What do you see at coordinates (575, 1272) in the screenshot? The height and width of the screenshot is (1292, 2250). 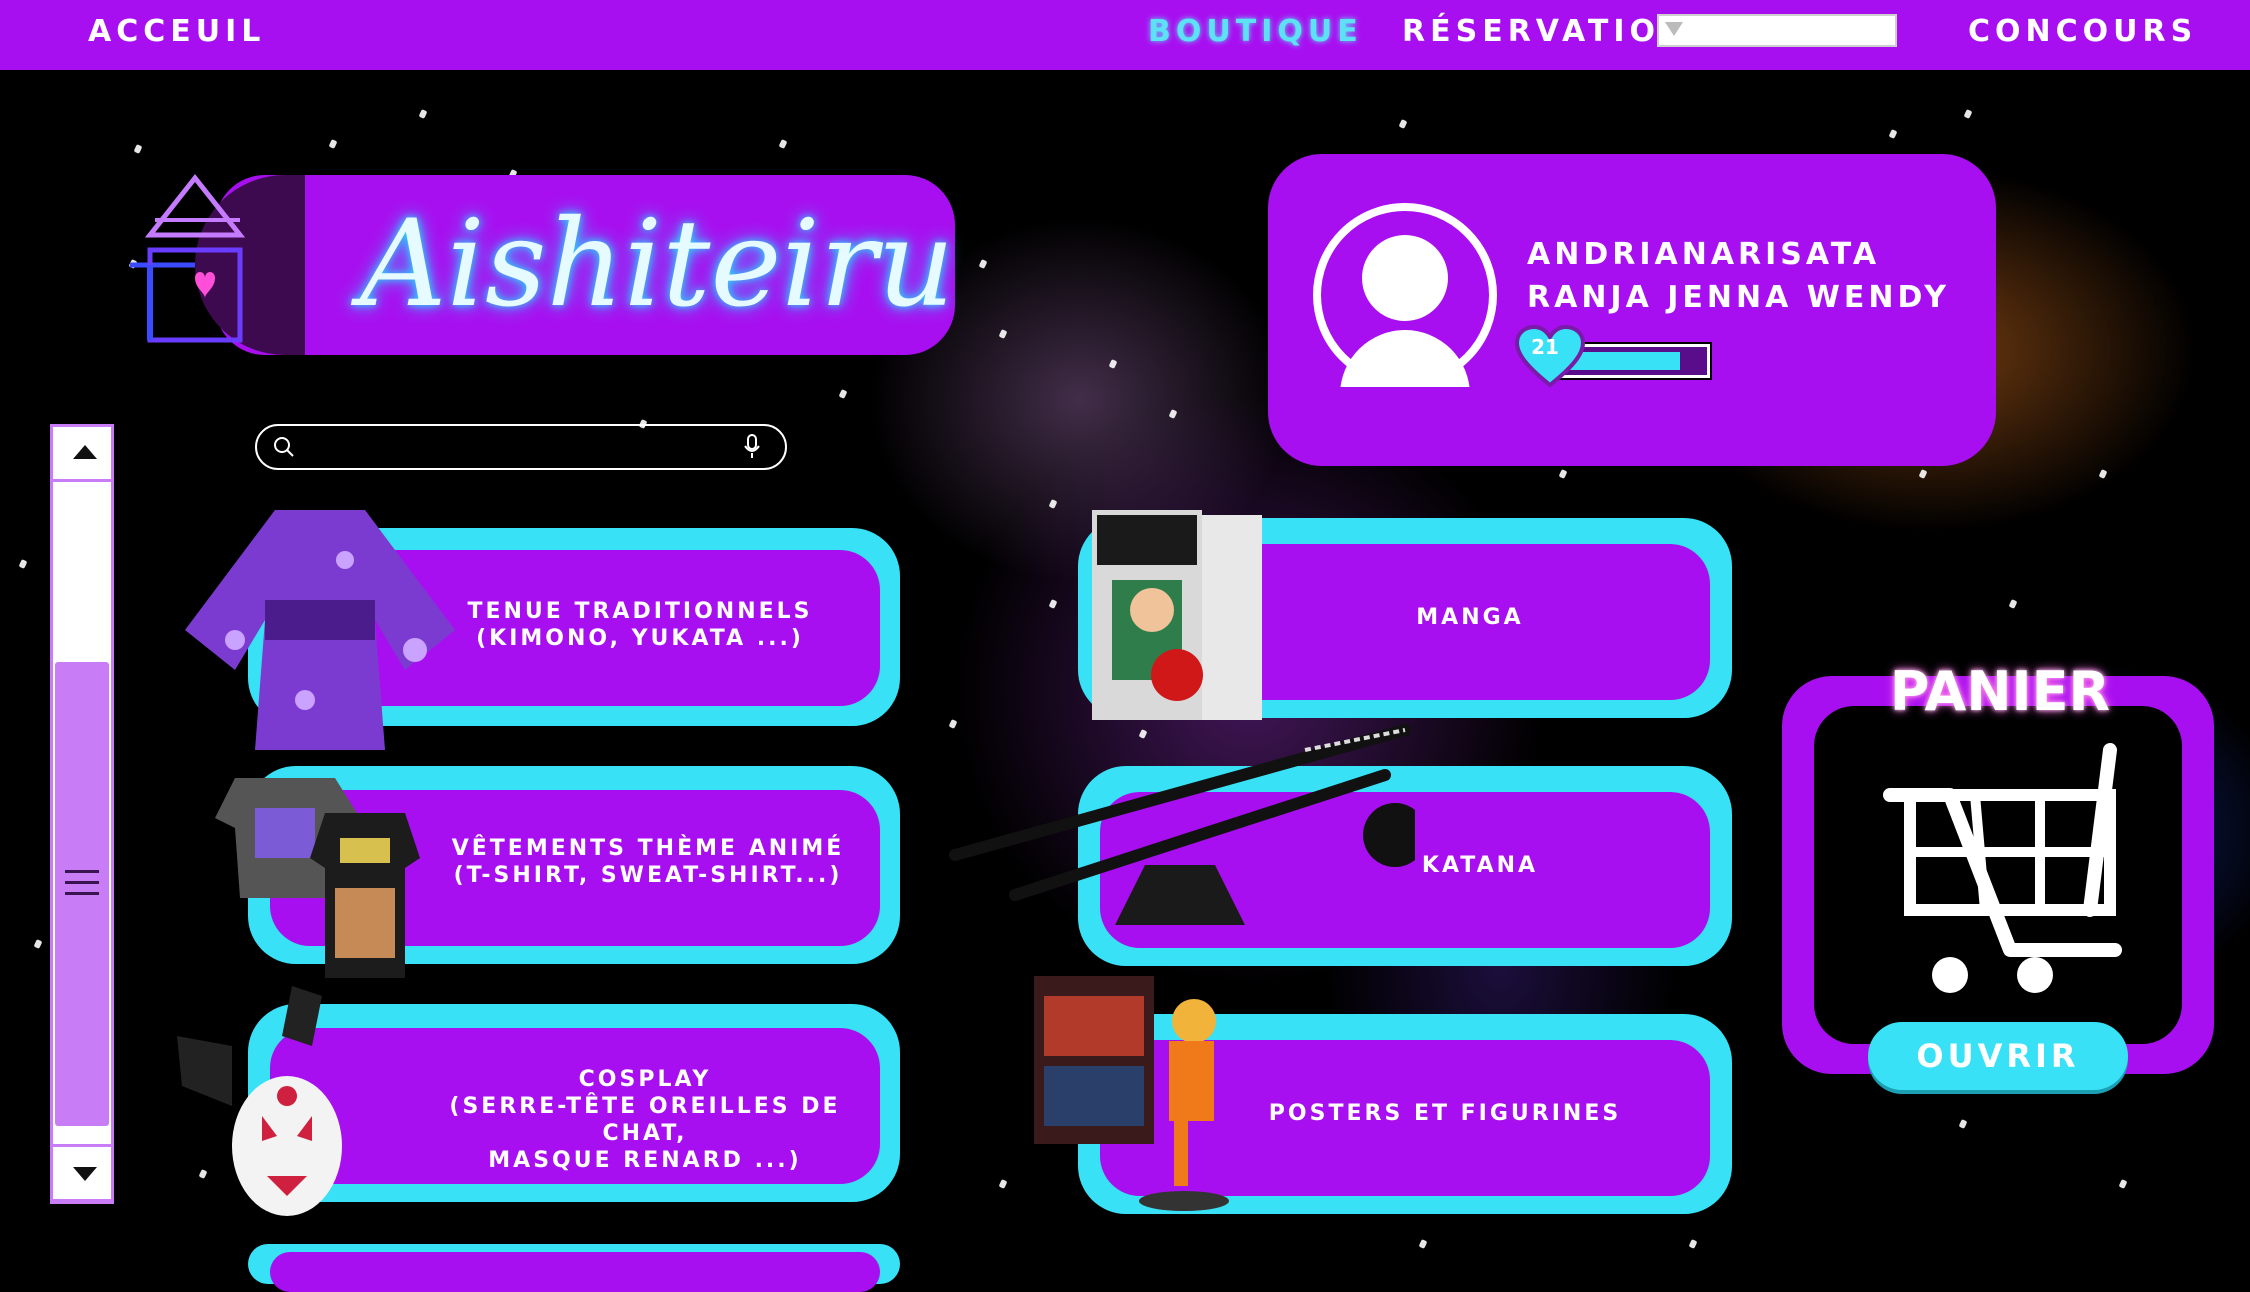 I see `category-card-more-inner` at bounding box center [575, 1272].